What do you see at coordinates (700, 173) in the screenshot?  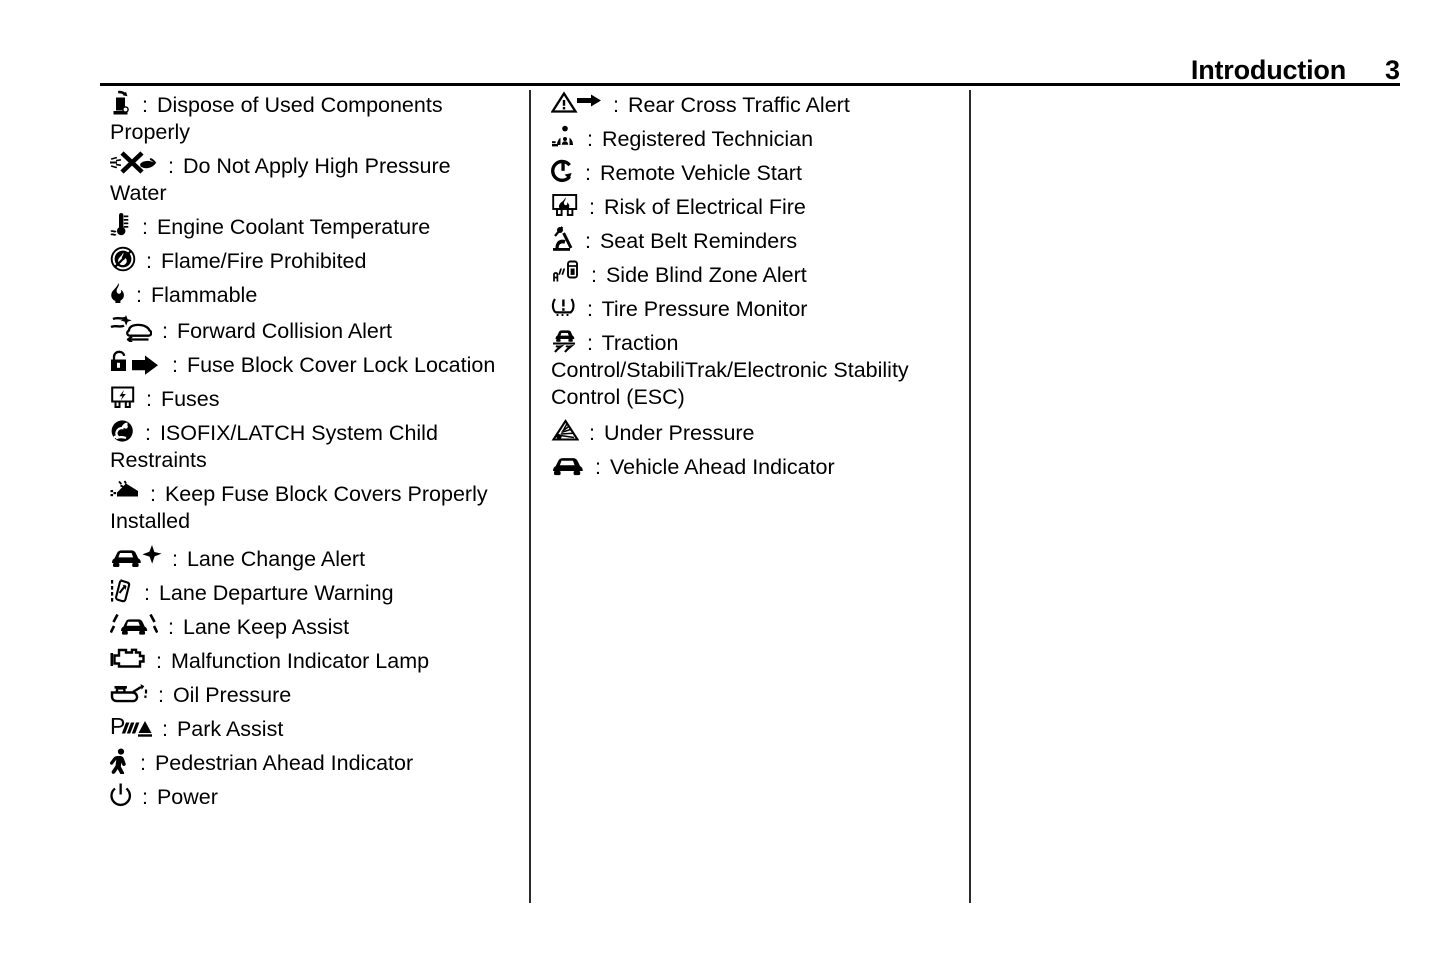 I see `symbol-label: Remote Vehicle Start` at bounding box center [700, 173].